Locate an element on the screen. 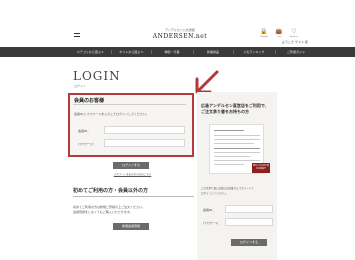 Image resolution: width=355 pixels, height=260 pixels. store-panel-desc-line: ログインしてください。 is located at coordinates (215, 193).